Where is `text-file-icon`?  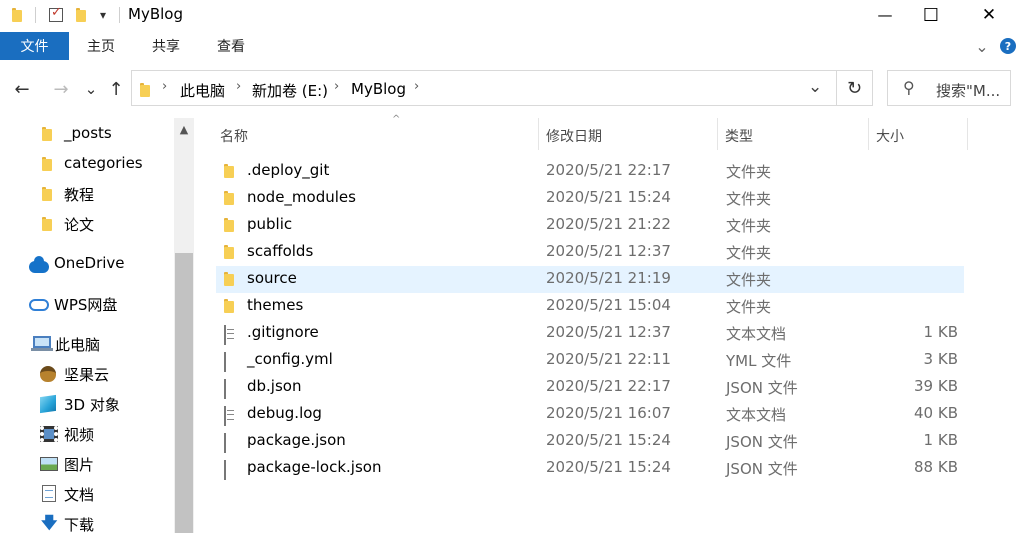
text-file-icon is located at coordinates (225, 416).